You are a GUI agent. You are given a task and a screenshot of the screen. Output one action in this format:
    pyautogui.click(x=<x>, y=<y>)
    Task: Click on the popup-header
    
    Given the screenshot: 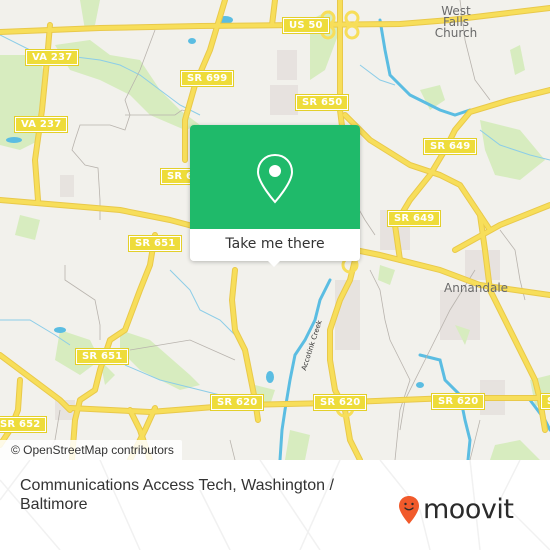 What is the action you would take?
    pyautogui.click(x=275, y=177)
    